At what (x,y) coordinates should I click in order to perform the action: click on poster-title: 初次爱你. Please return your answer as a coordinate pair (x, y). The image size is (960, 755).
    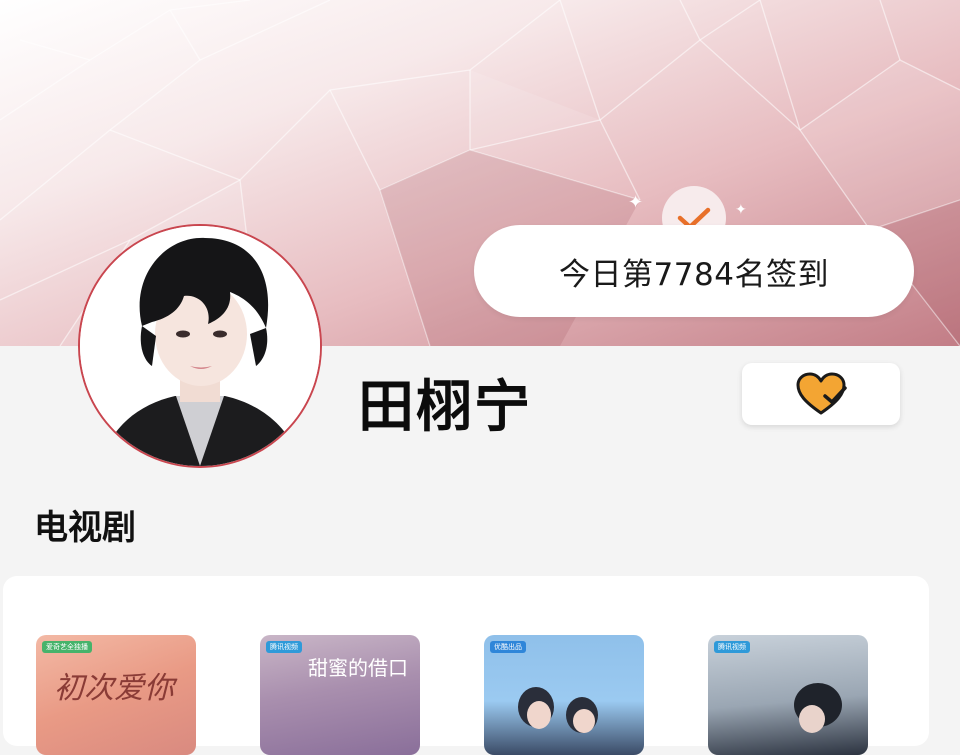
    Looking at the image, I should click on (114, 688).